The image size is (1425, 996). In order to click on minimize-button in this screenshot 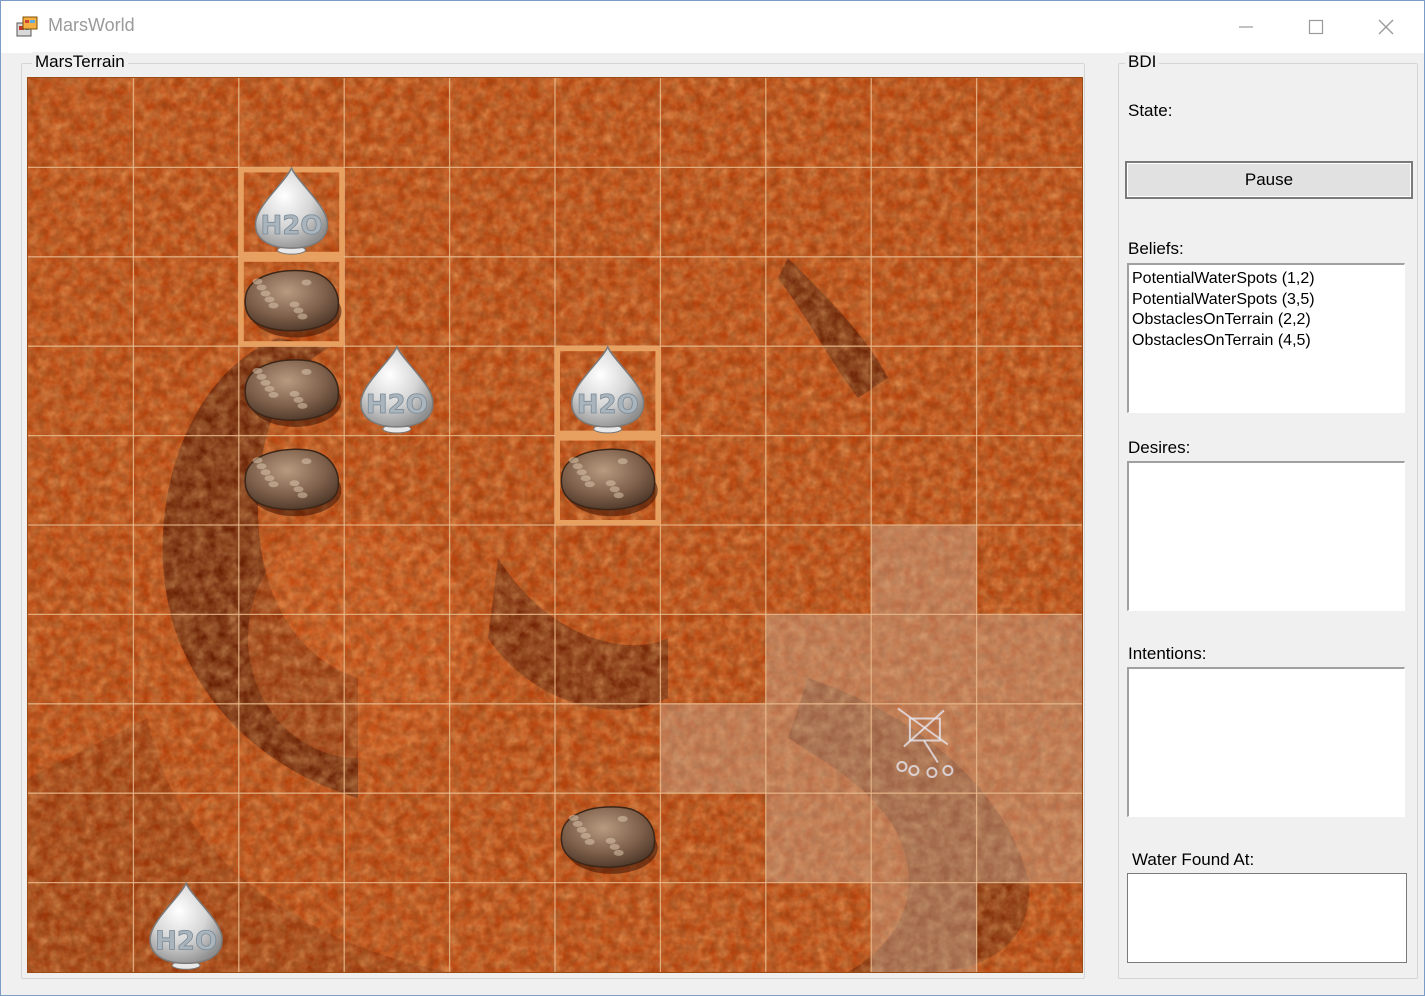, I will do `click(1246, 27)`.